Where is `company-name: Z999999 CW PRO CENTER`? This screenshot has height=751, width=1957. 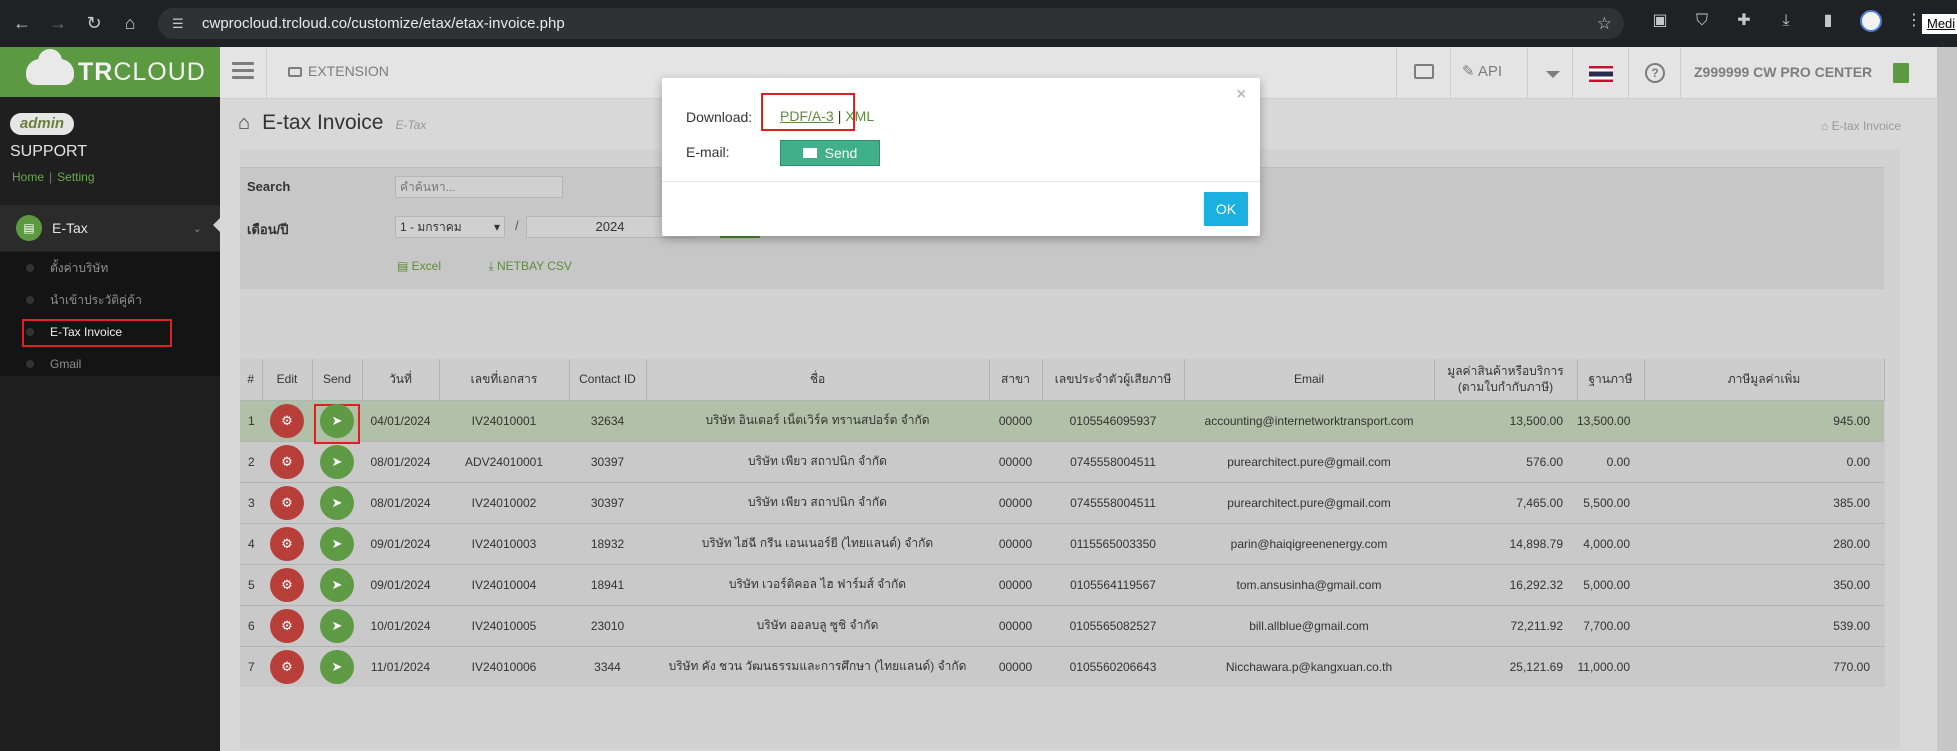
company-name: Z999999 CW PRO CENTER is located at coordinates (1783, 72).